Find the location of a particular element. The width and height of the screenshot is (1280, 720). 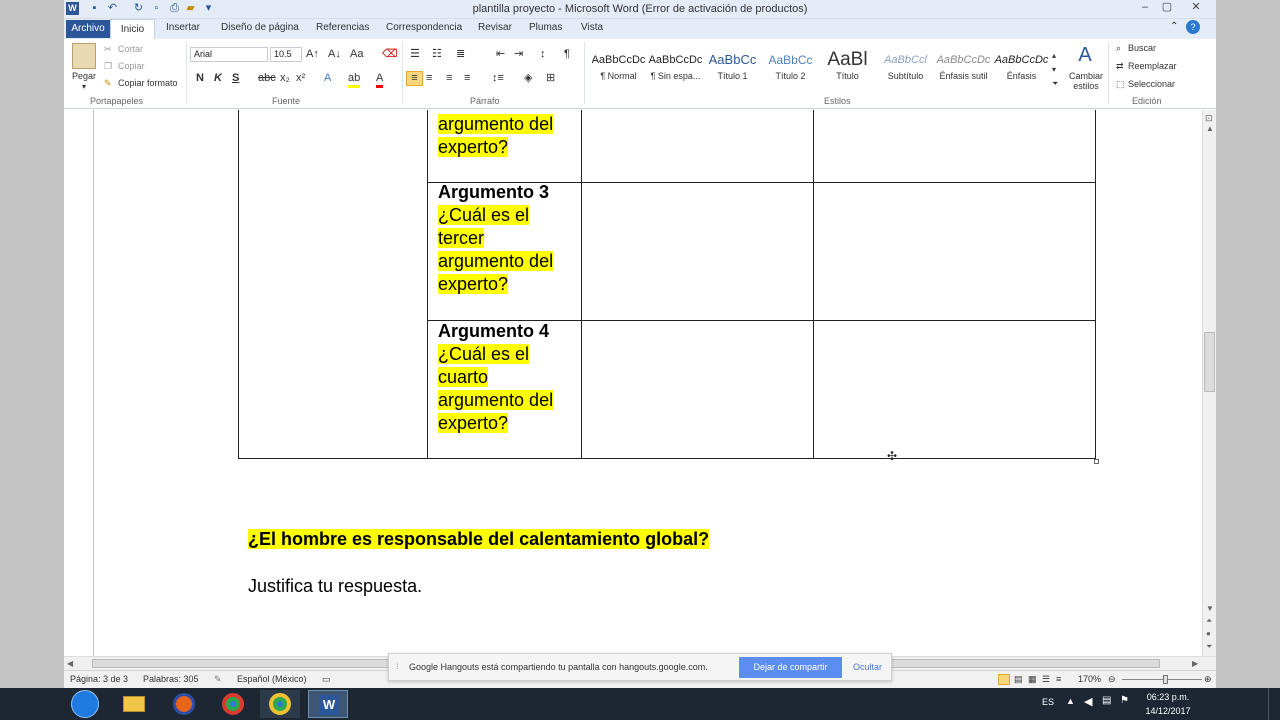

print-layout-icon is located at coordinates (1004, 679).